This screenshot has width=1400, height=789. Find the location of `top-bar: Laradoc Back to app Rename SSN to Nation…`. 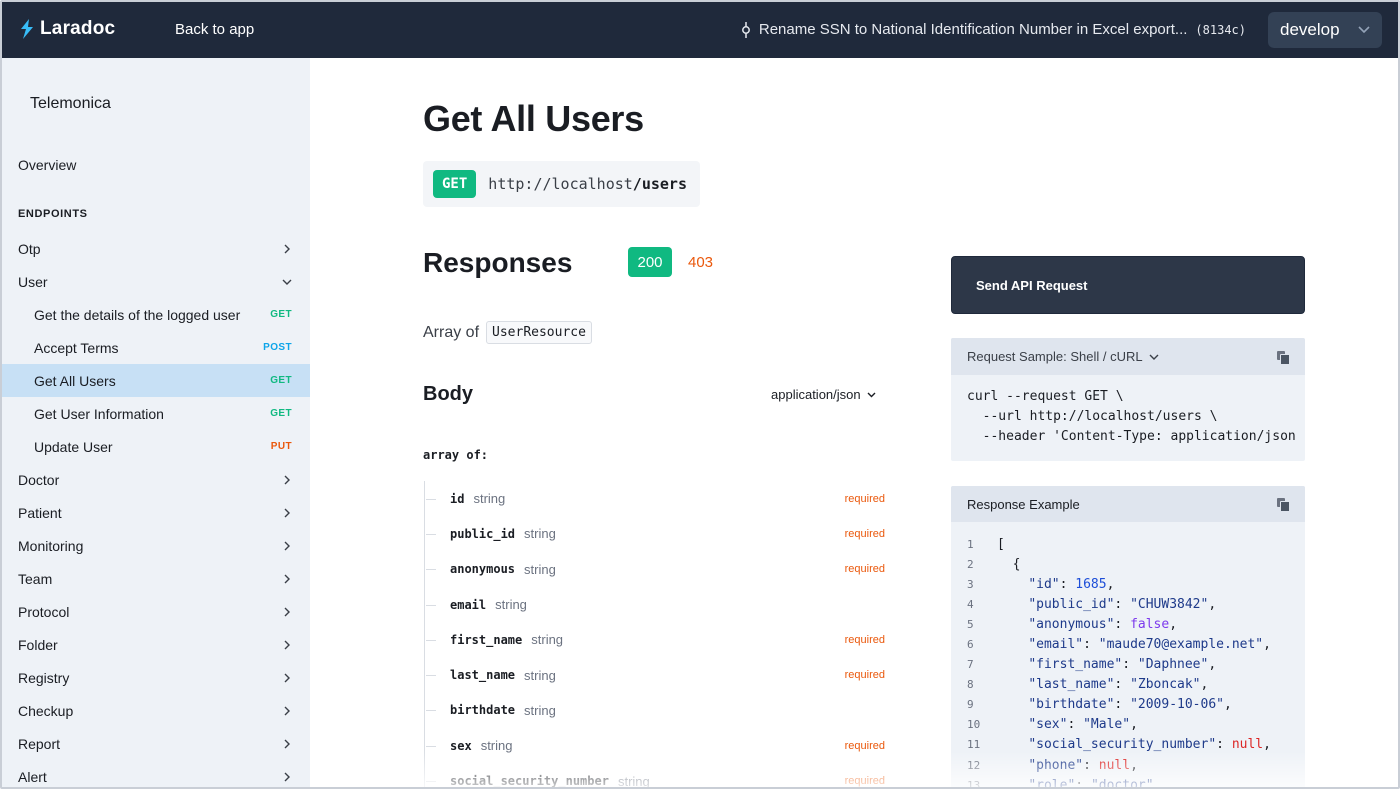

top-bar: Laradoc Back to app Rename SSN to Nation… is located at coordinates (700, 30).